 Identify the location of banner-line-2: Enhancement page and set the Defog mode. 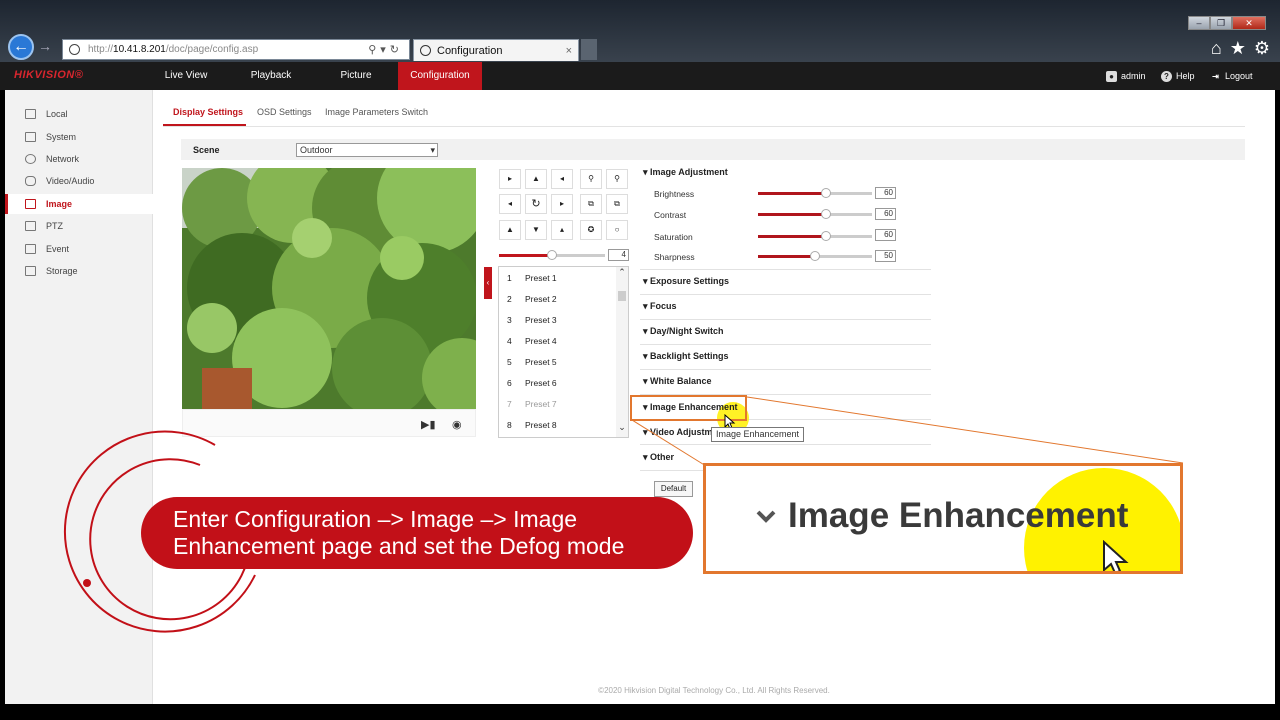
(399, 546).